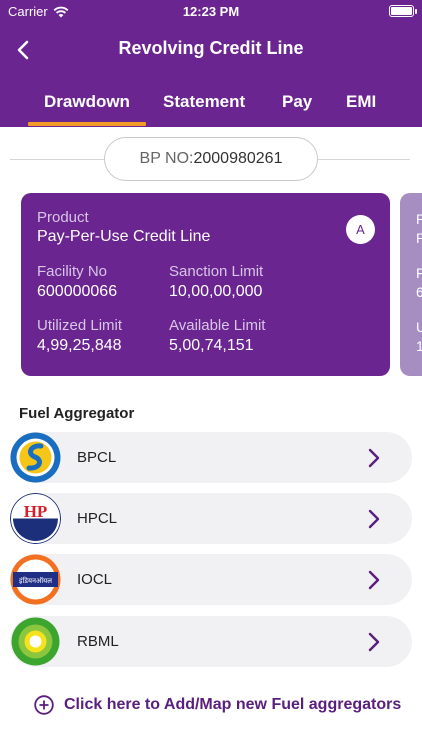  I want to click on card-badge: A, so click(360, 229).